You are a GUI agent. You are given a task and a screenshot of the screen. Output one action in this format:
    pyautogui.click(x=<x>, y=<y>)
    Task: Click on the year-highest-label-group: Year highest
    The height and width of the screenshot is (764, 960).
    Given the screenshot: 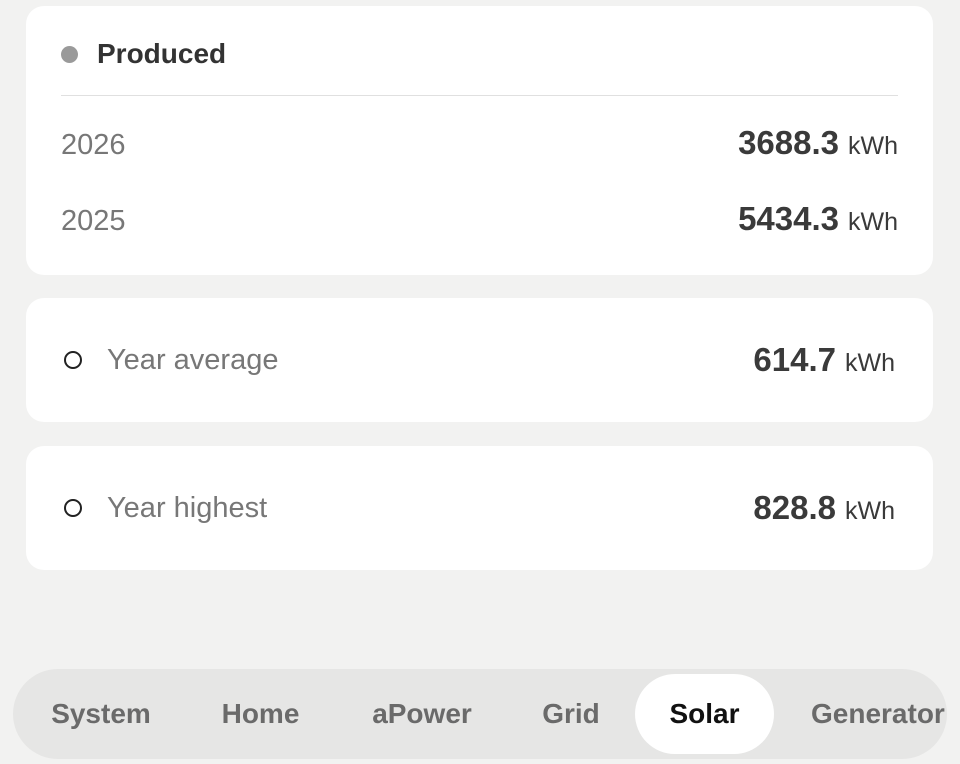 What is the action you would take?
    pyautogui.click(x=165, y=508)
    